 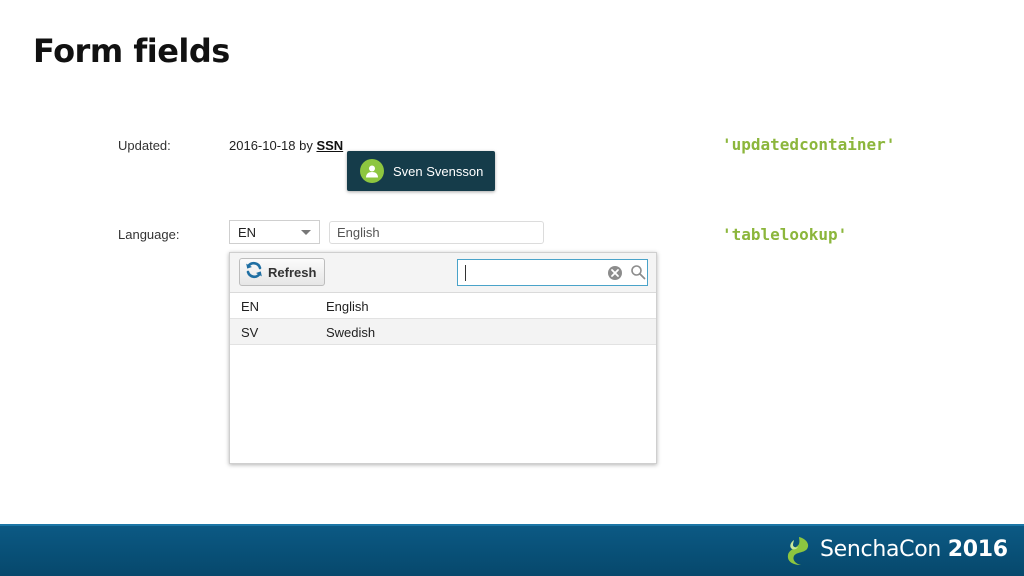 I want to click on tooltip-user-name: Sven Svensson, so click(x=438, y=171).